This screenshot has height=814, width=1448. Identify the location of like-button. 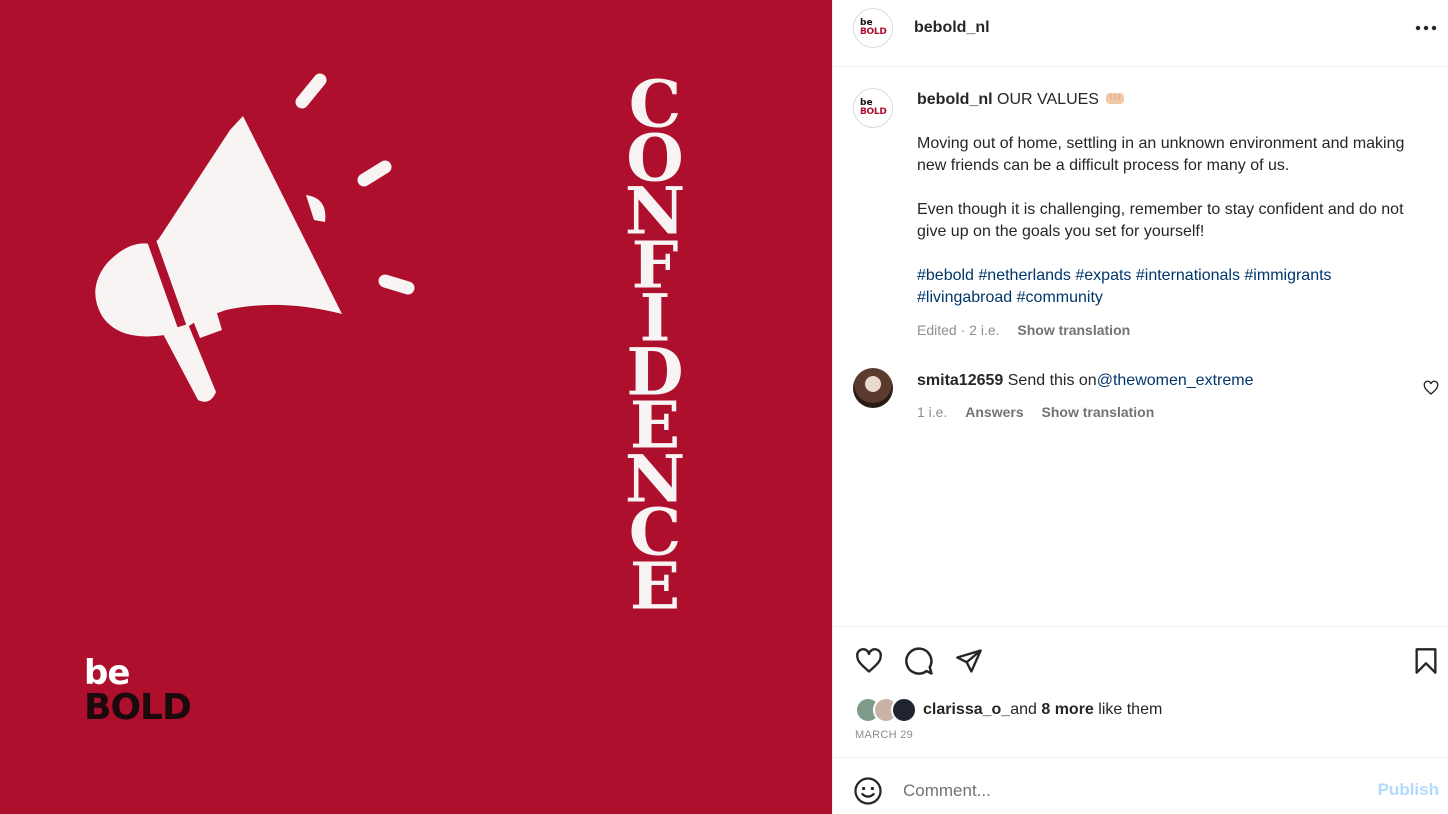
(869, 661).